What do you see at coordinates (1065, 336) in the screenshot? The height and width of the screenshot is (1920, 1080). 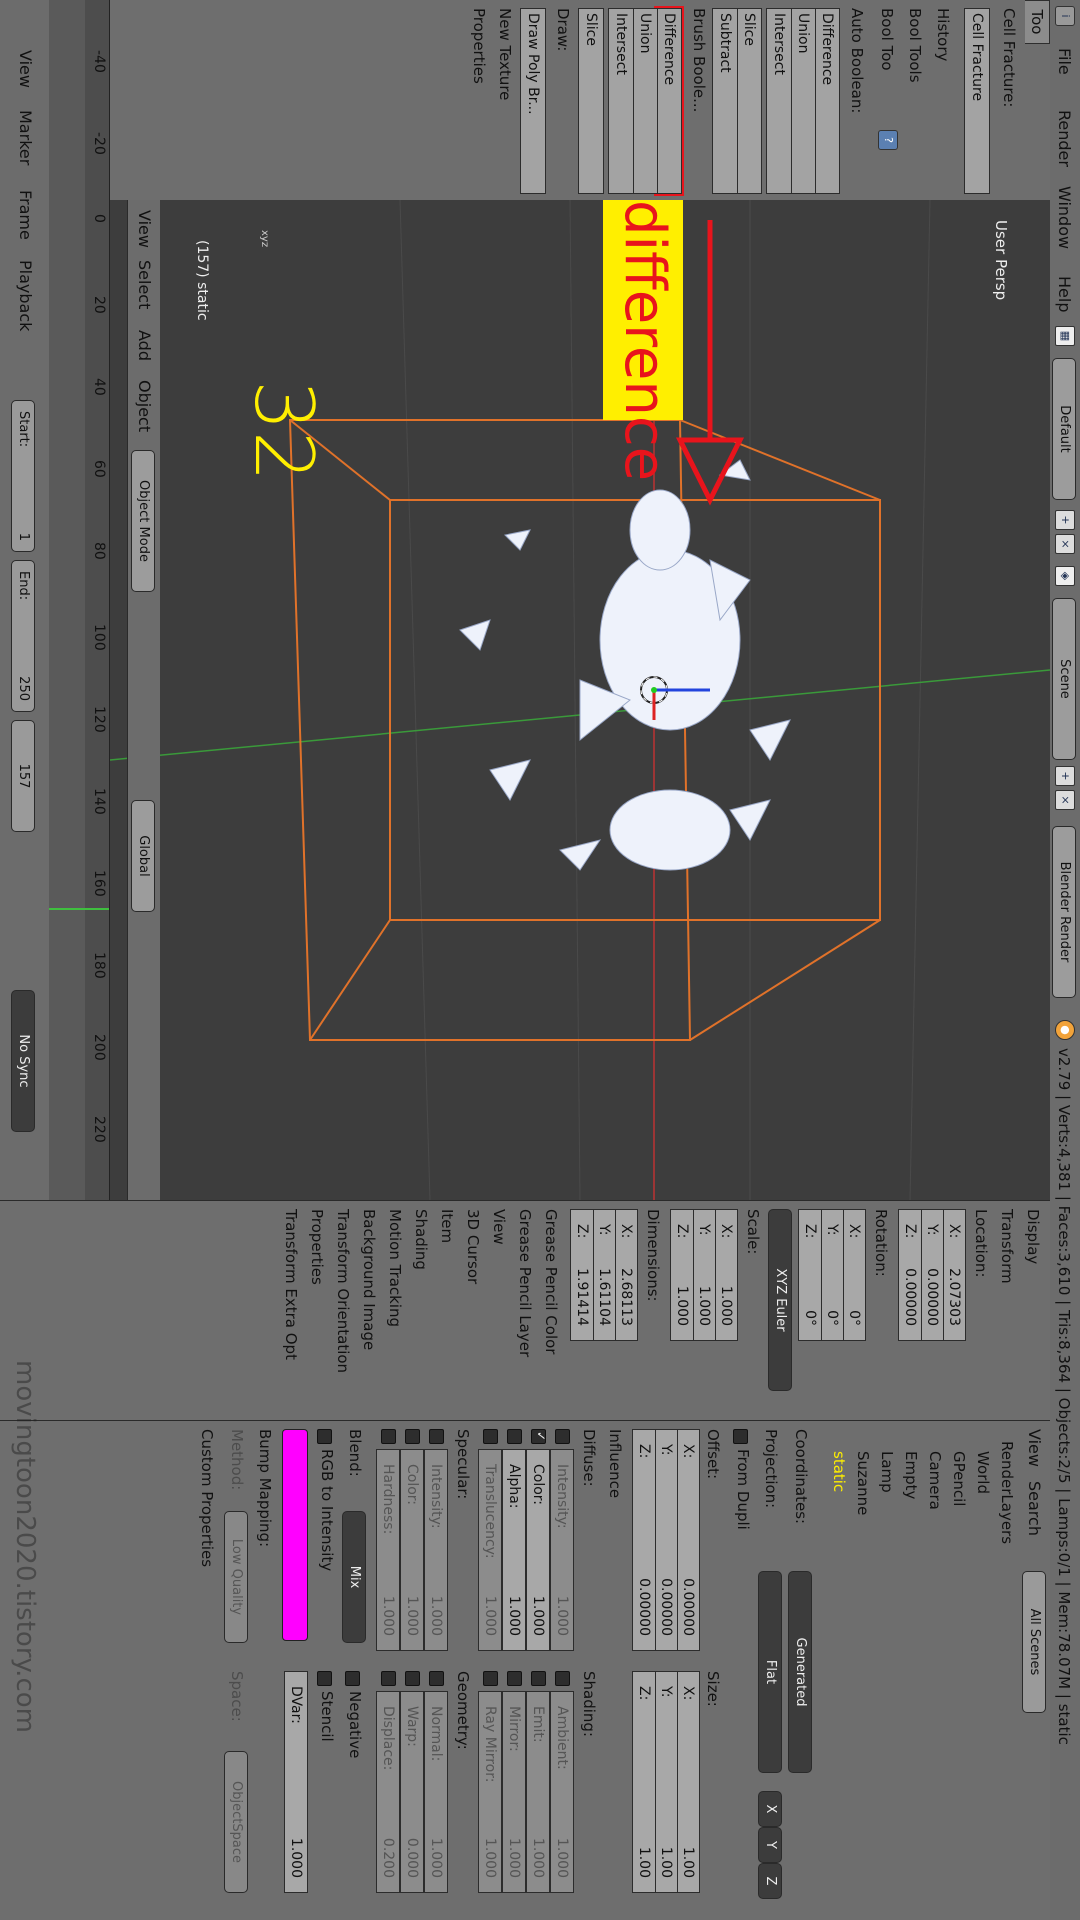 I see `layout-icon: ▦` at bounding box center [1065, 336].